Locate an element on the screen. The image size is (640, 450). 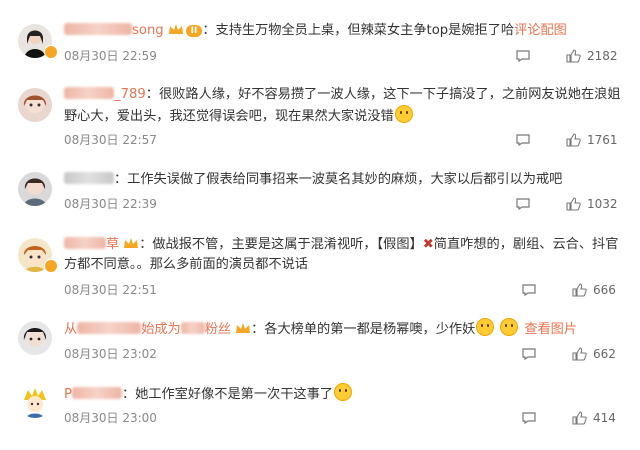
like-button: 1761 is located at coordinates (592, 140).